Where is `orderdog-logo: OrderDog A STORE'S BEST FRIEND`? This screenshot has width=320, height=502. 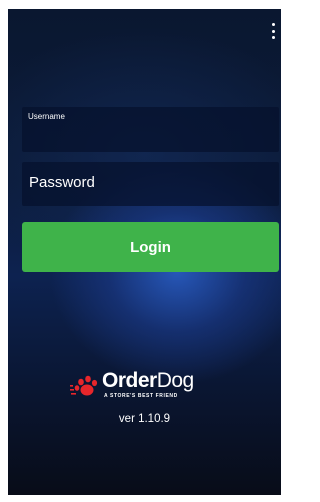 orderdog-logo: OrderDog A STORE'S BEST FRIEND is located at coordinates (150, 385).